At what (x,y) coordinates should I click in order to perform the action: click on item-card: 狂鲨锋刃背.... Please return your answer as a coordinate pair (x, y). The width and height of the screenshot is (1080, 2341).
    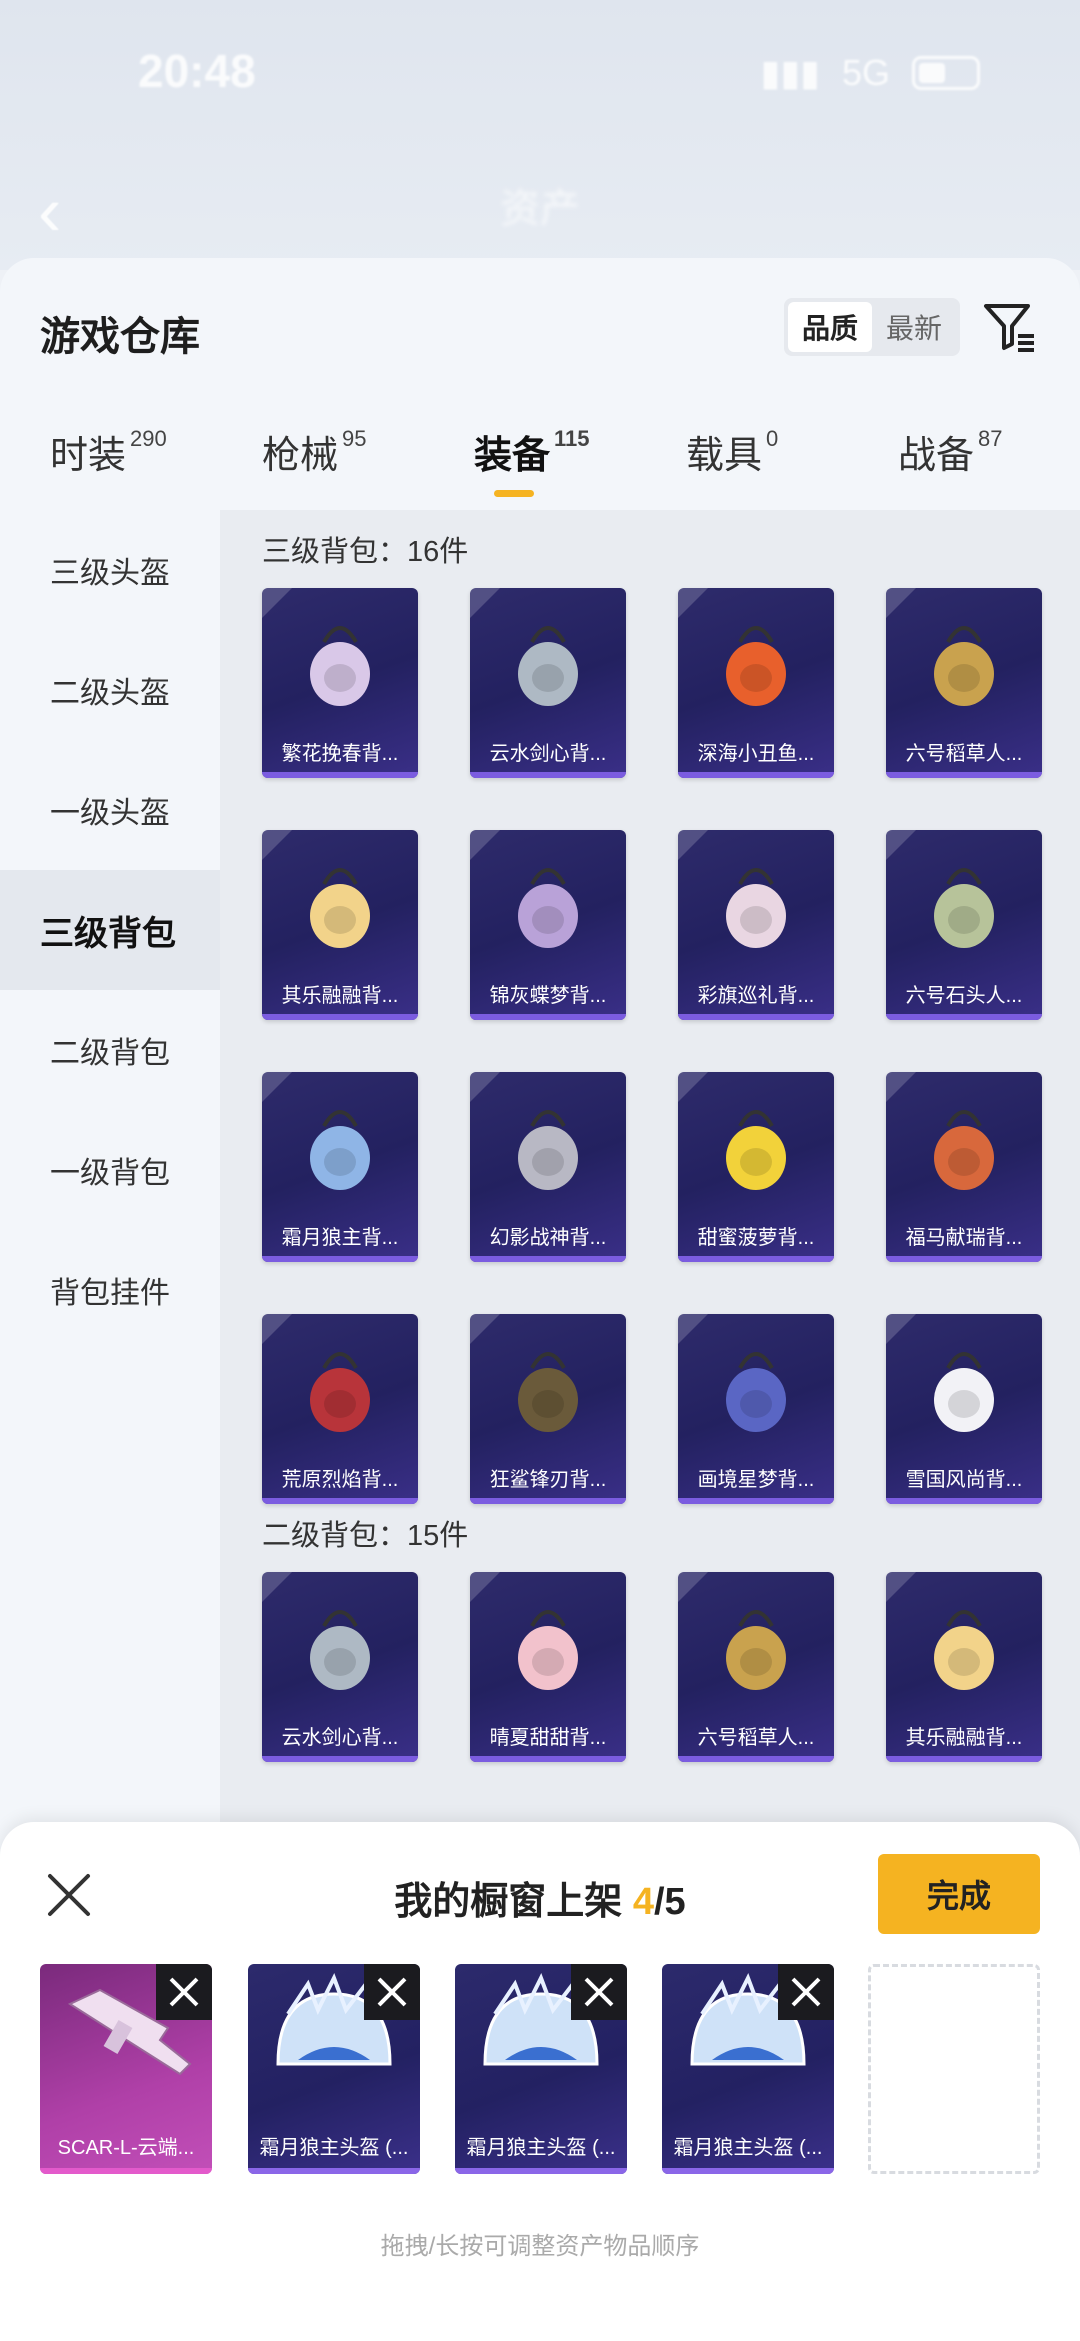
    Looking at the image, I should click on (548, 1409).